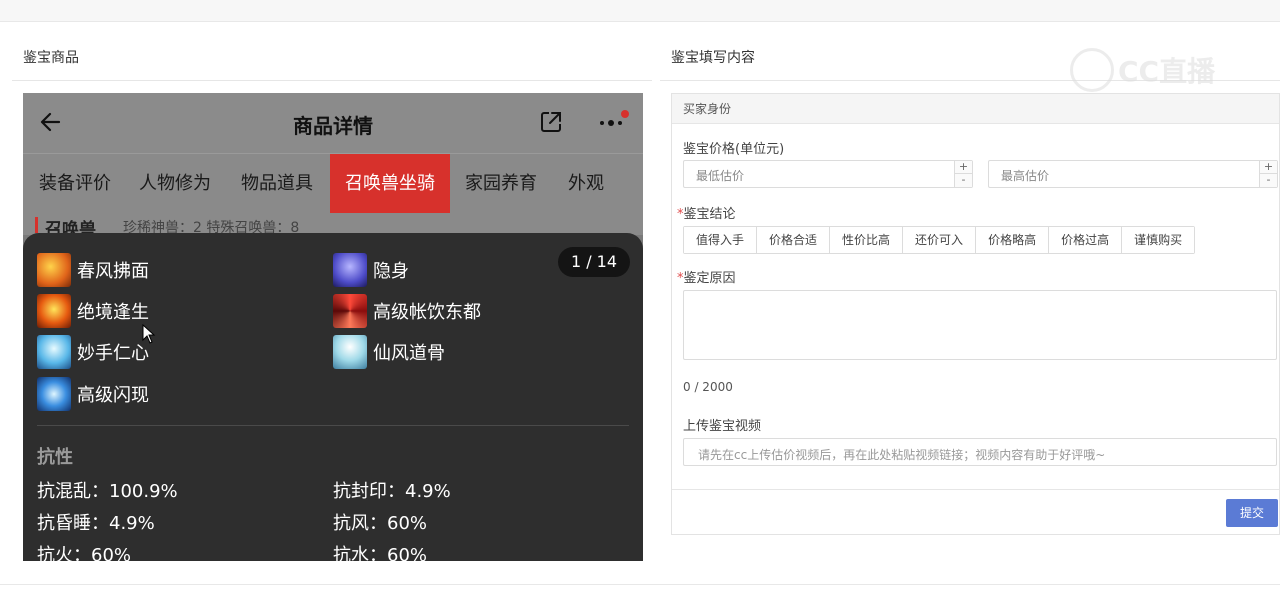 The width and height of the screenshot is (1280, 594). What do you see at coordinates (84, 553) in the screenshot?
I see `resist-value: 抗火：60%` at bounding box center [84, 553].